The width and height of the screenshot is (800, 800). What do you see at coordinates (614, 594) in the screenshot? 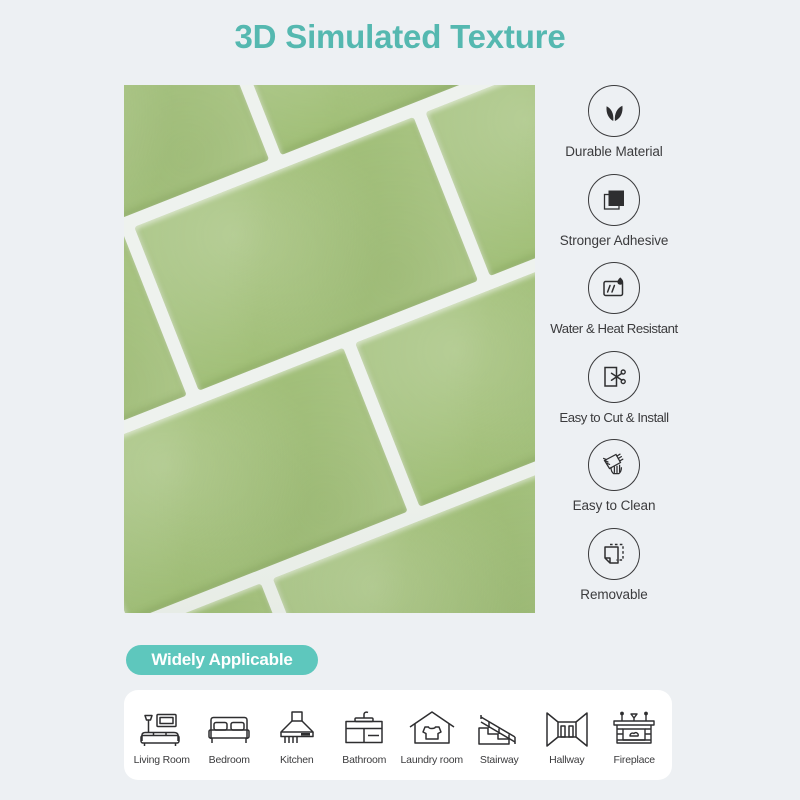
I see `feature-label: Removable` at bounding box center [614, 594].